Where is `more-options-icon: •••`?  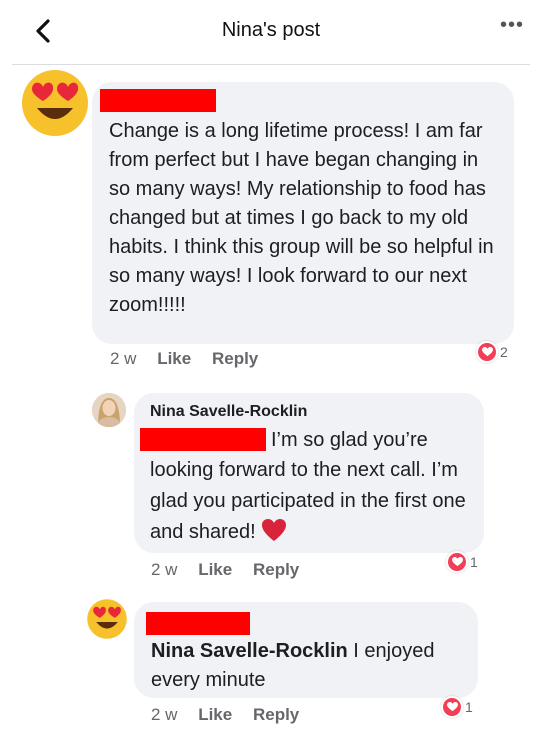 more-options-icon: ••• is located at coordinates (512, 25).